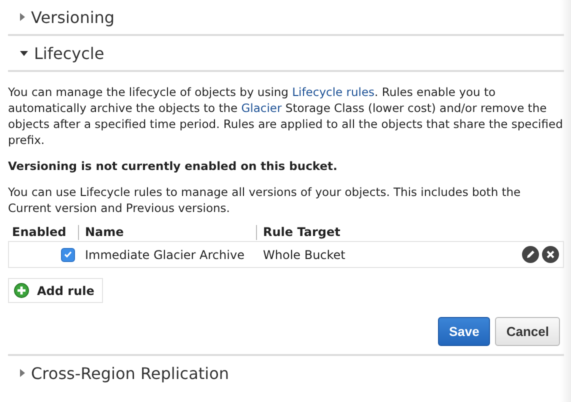  I want to click on add-rule-button: Add rule, so click(56, 290).